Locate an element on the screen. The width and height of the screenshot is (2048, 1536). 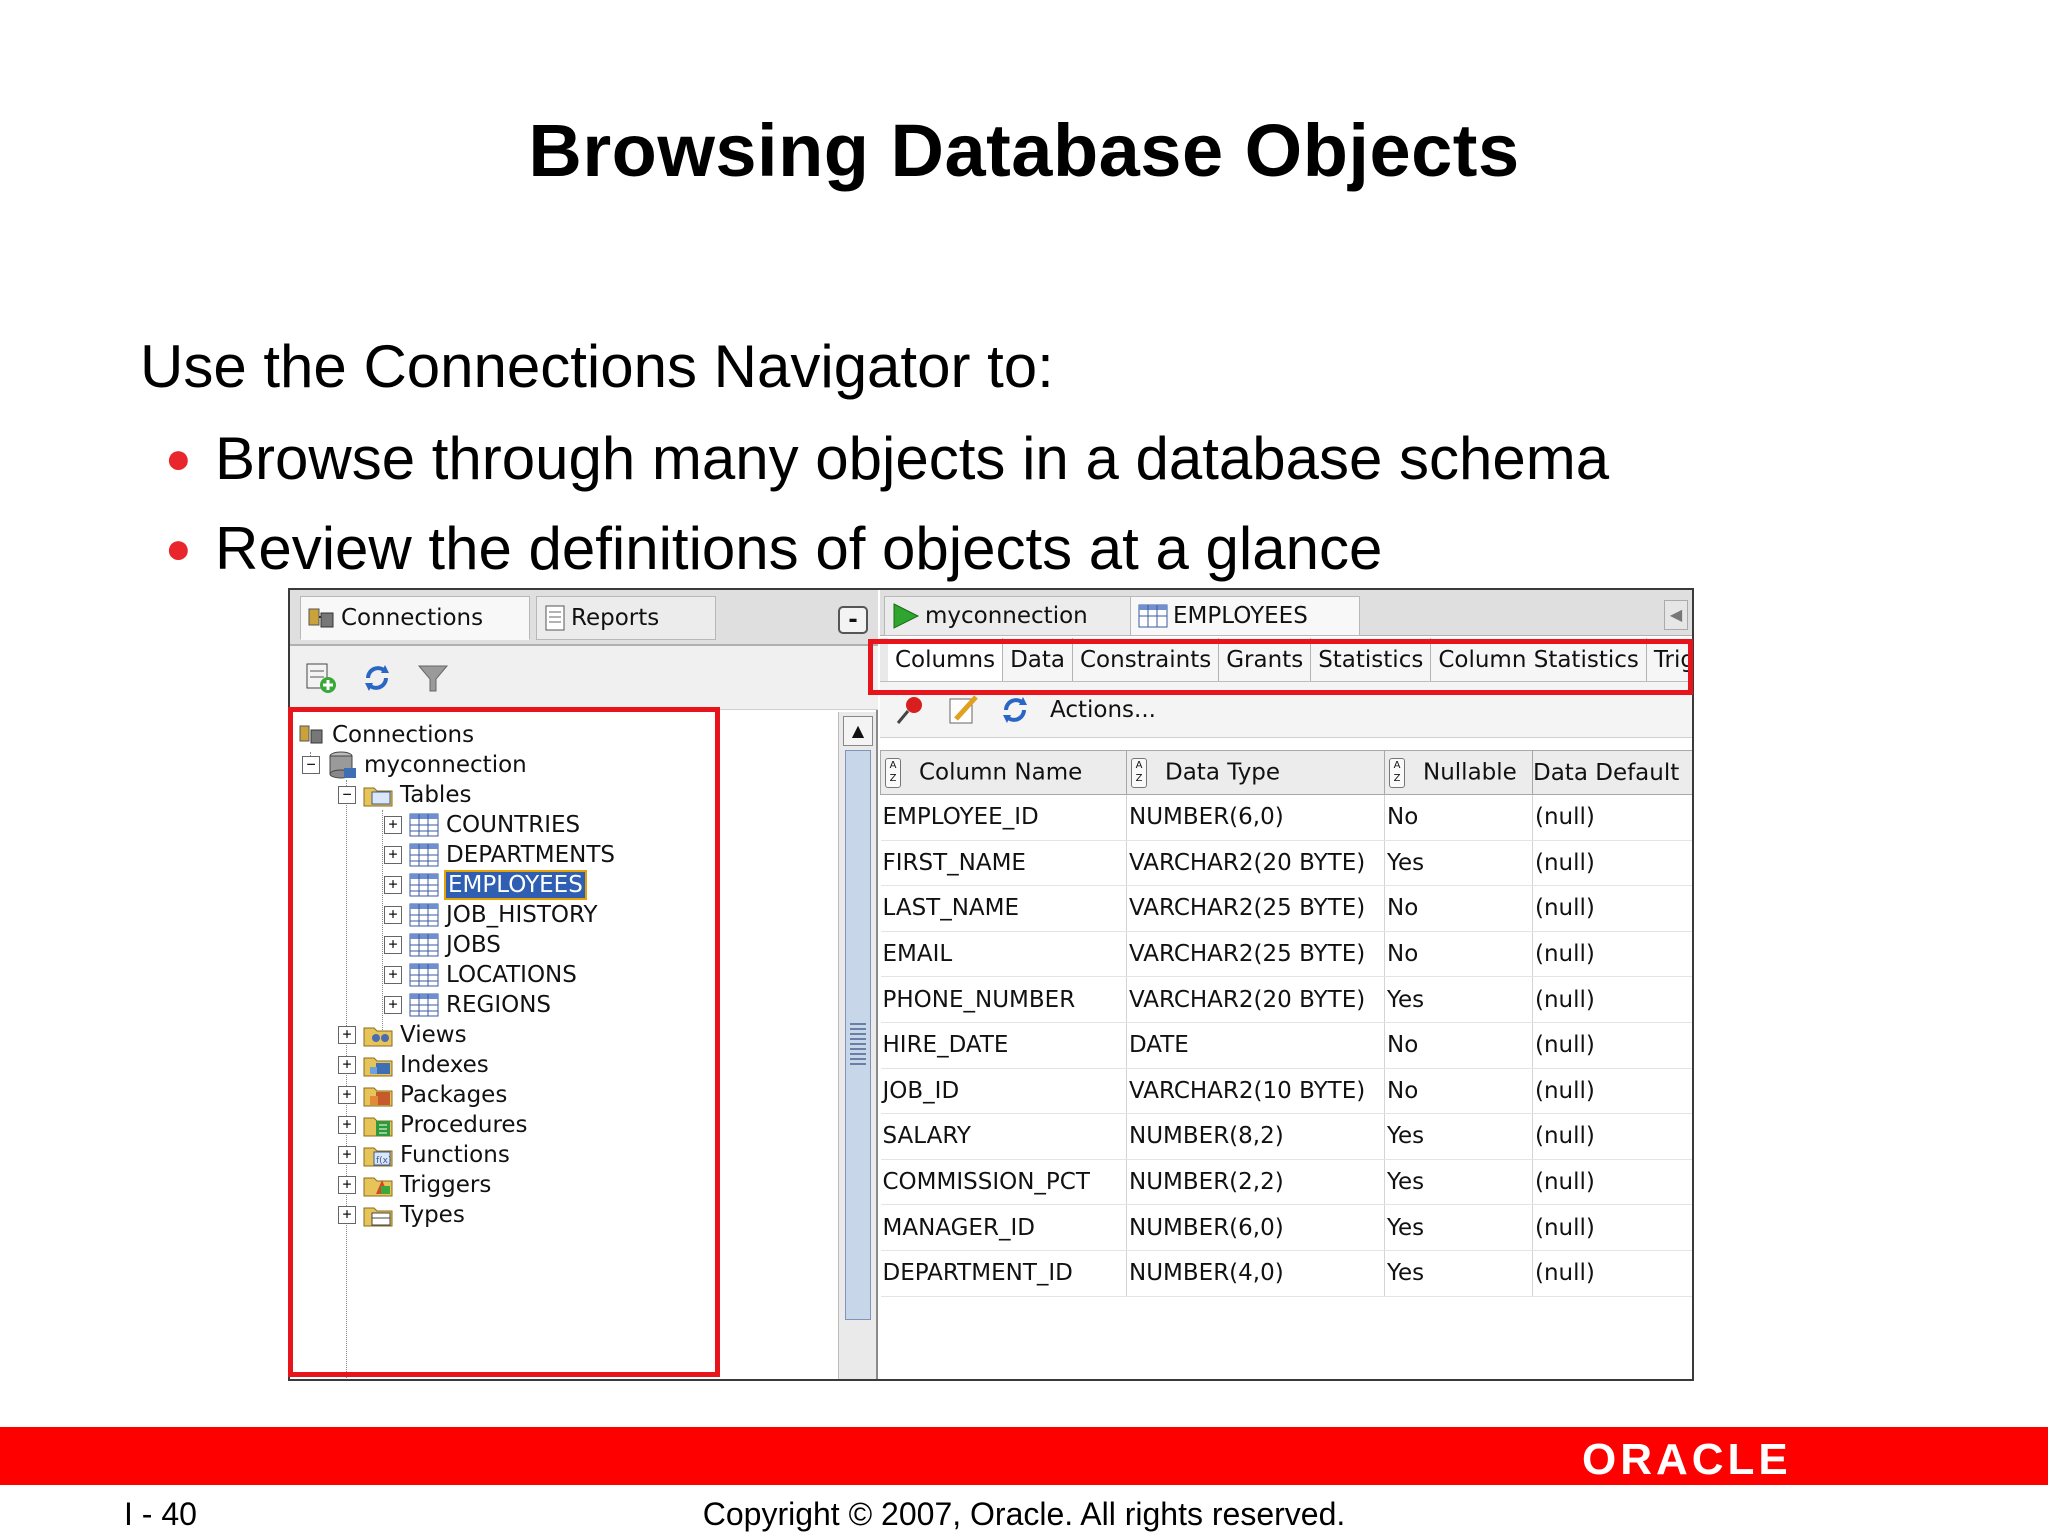
scroll-up-icon: ▲ is located at coordinates (858, 731).